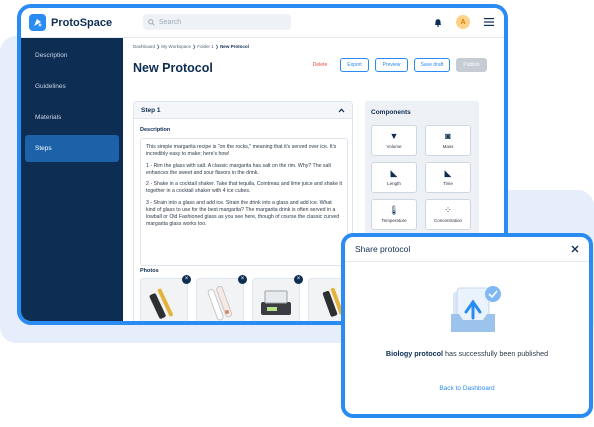  I want to click on export-button: Export, so click(354, 65).